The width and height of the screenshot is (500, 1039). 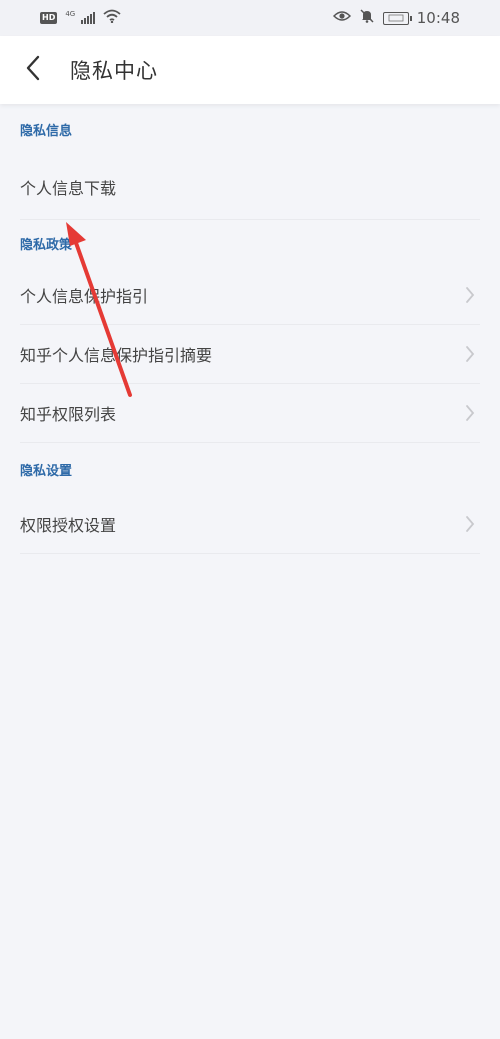 What do you see at coordinates (114, 71) in the screenshot?
I see `page-title: 隐私中心` at bounding box center [114, 71].